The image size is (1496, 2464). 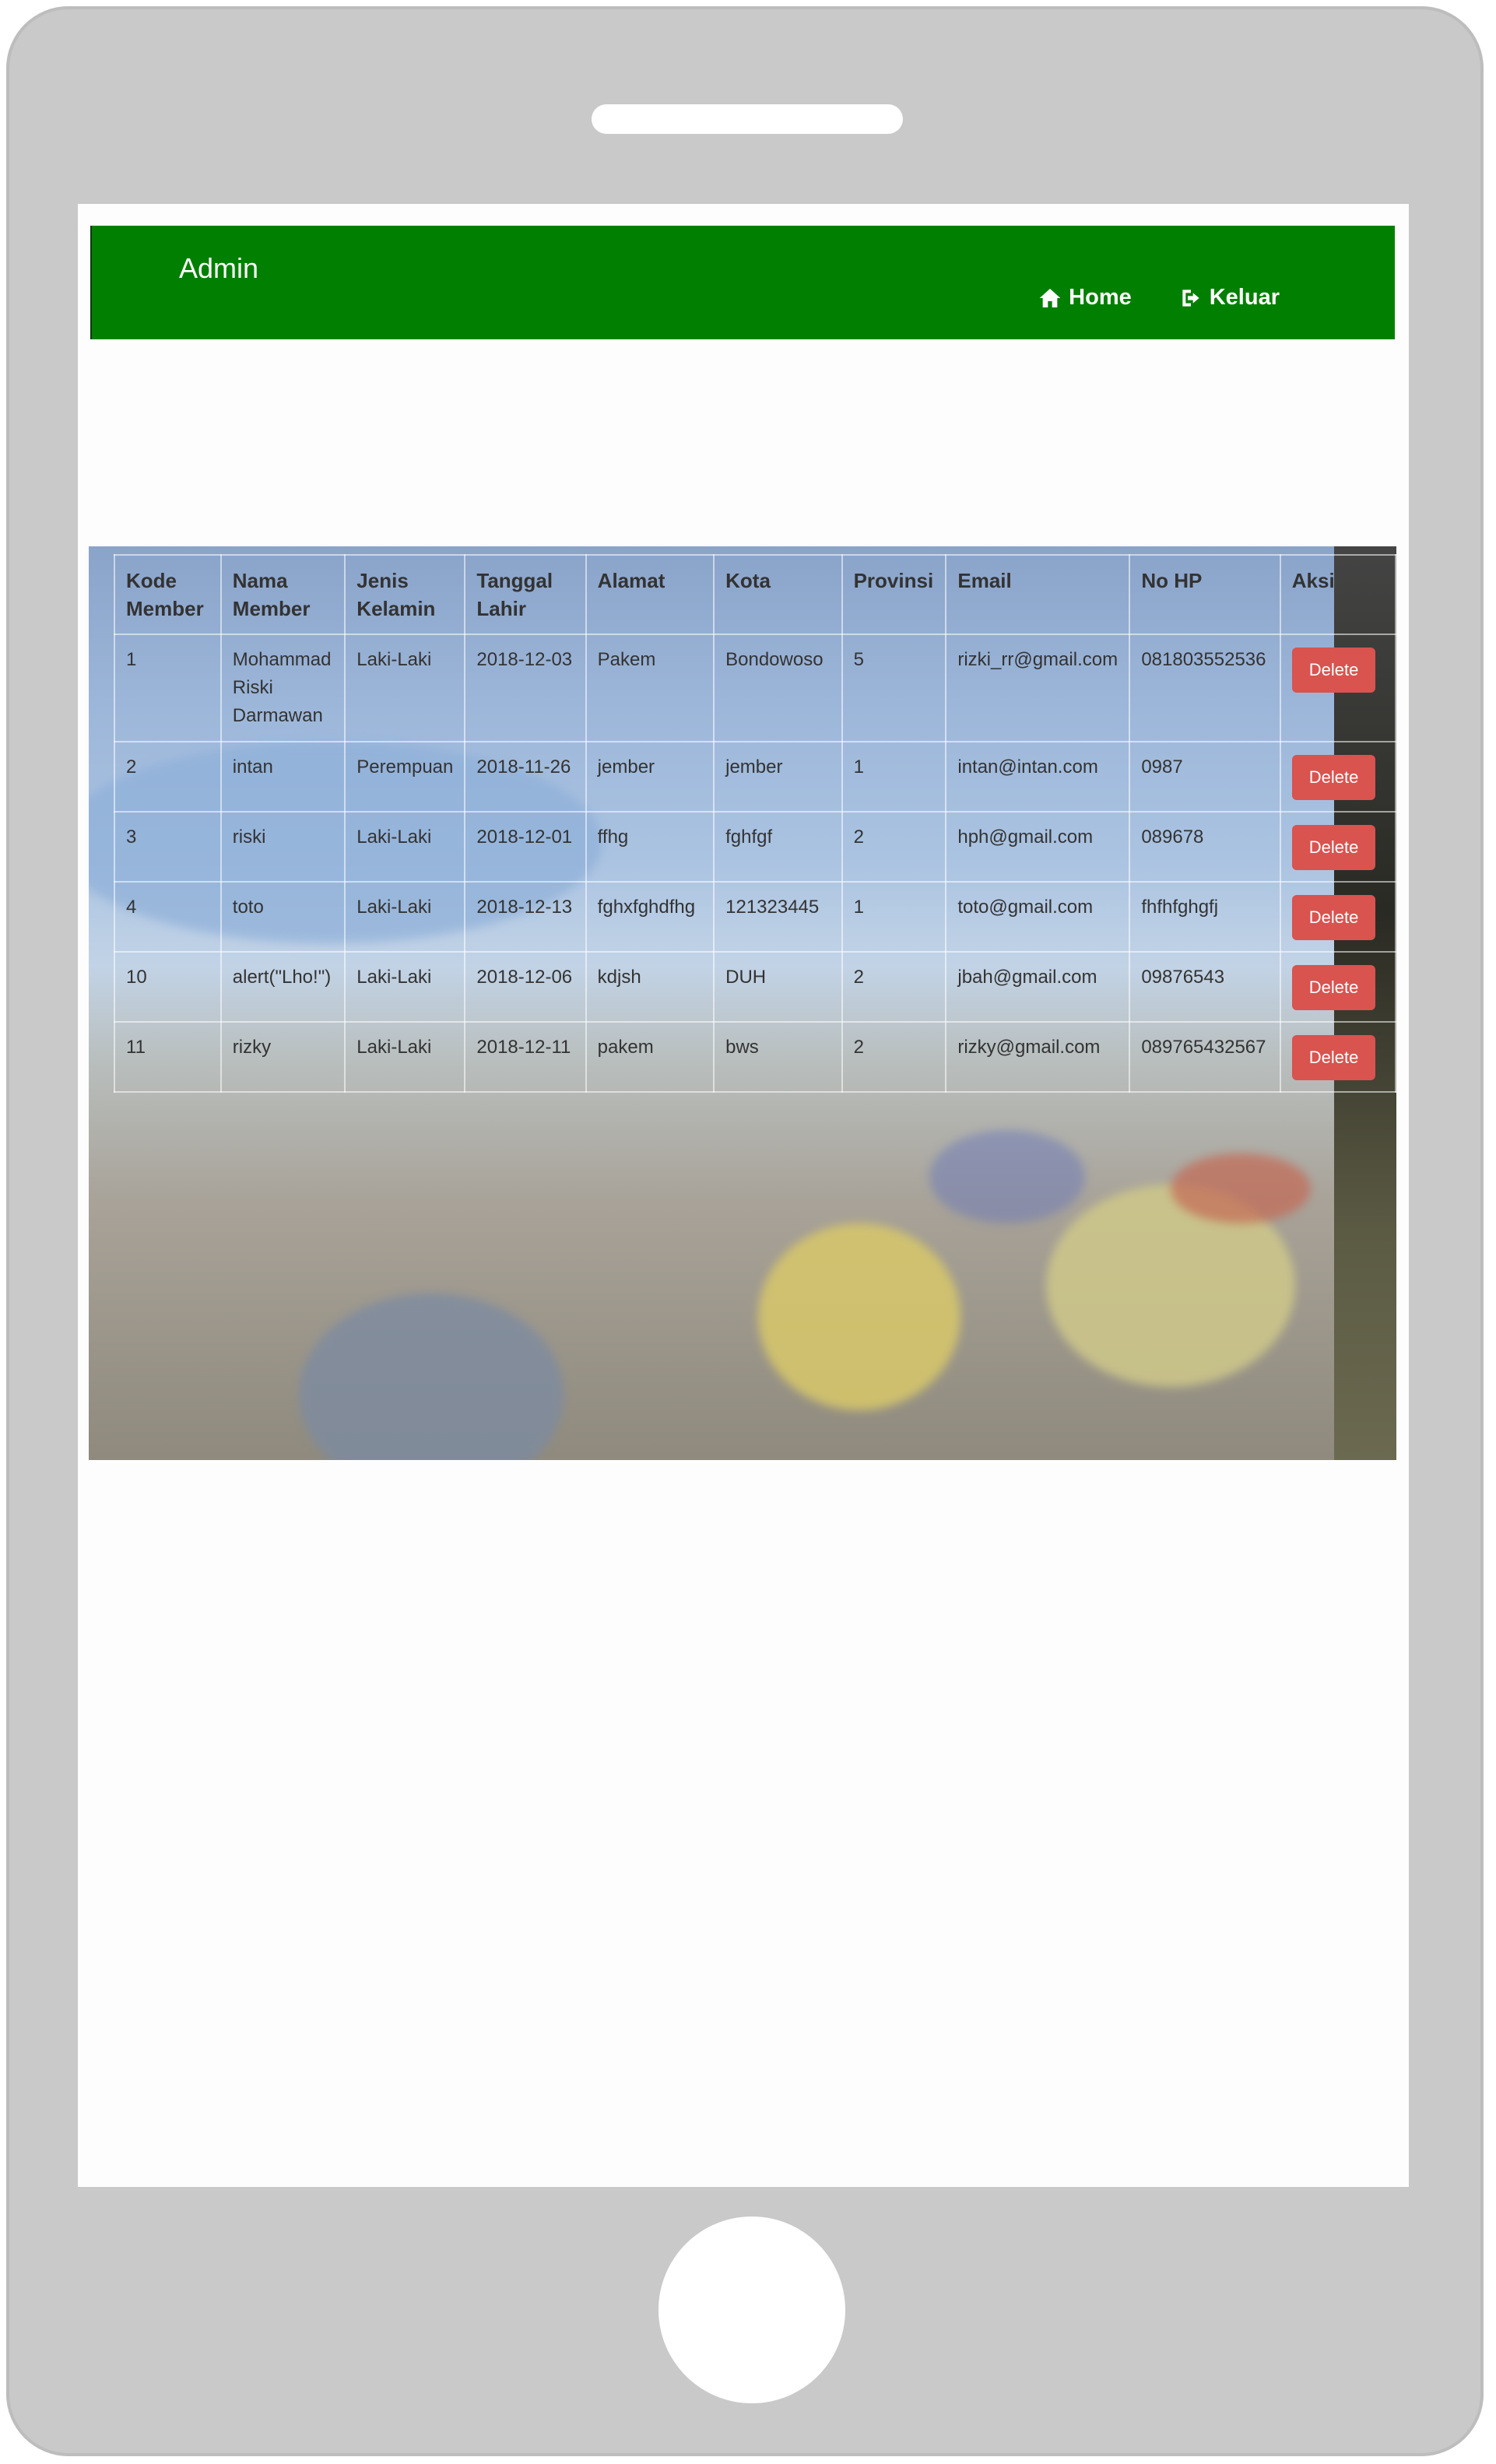 What do you see at coordinates (747, 119) in the screenshot?
I see `phone-speaker` at bounding box center [747, 119].